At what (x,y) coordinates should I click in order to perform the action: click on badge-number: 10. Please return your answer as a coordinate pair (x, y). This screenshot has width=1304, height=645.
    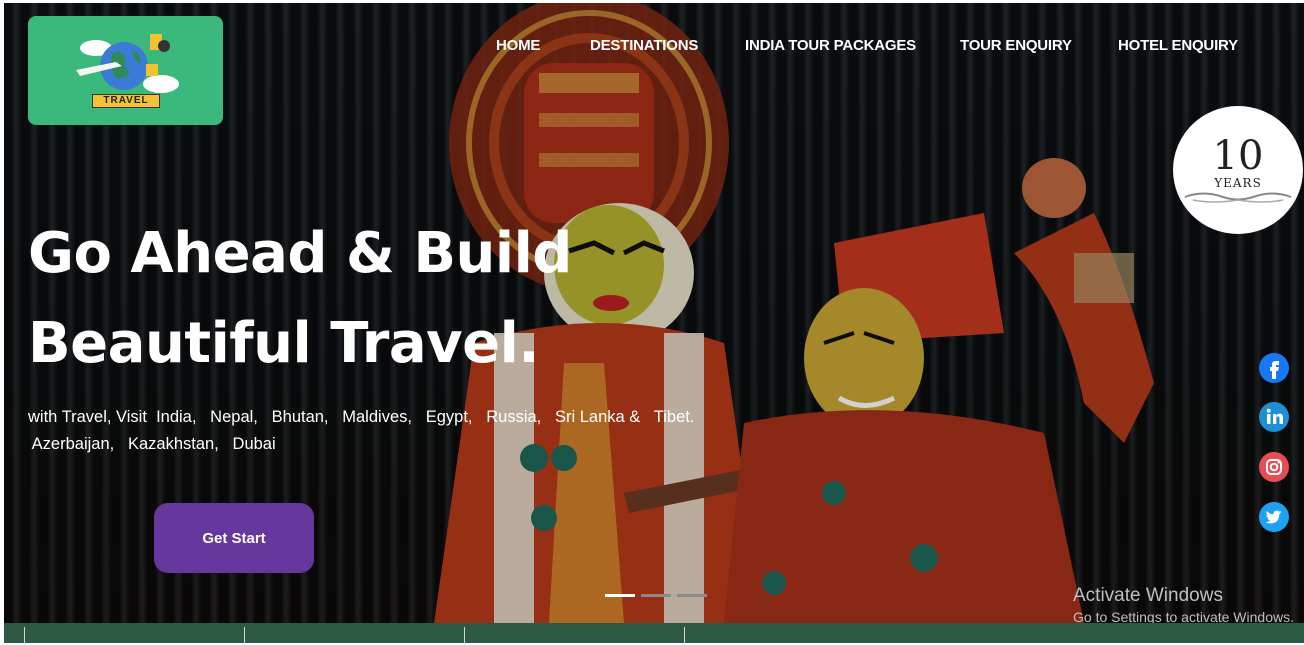
    Looking at the image, I should click on (1238, 156).